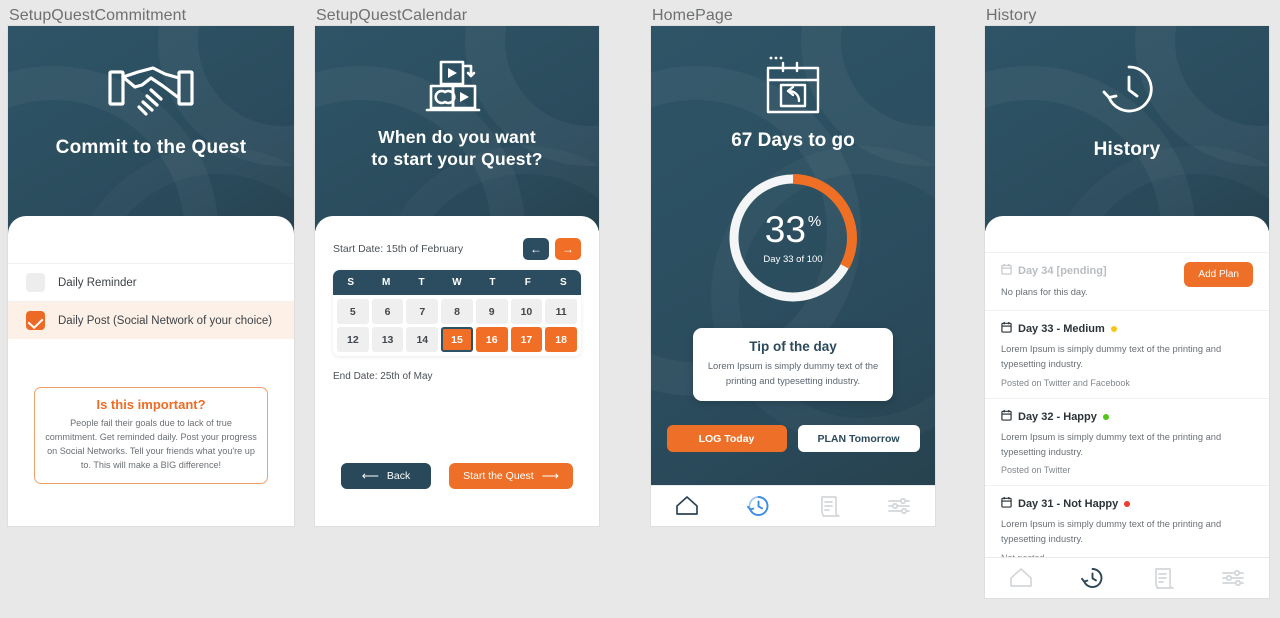  I want to click on hero-title: When do you want to start your Quest?, so click(456, 149).